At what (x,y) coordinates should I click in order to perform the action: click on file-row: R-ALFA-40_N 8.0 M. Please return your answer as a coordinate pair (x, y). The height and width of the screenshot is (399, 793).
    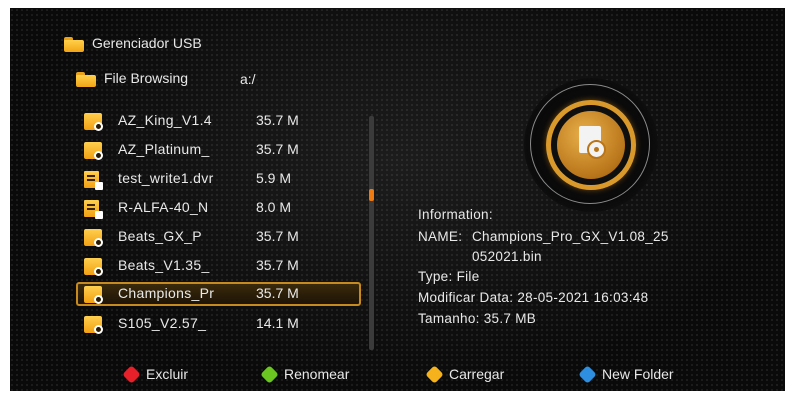
    Looking at the image, I should click on (221, 208).